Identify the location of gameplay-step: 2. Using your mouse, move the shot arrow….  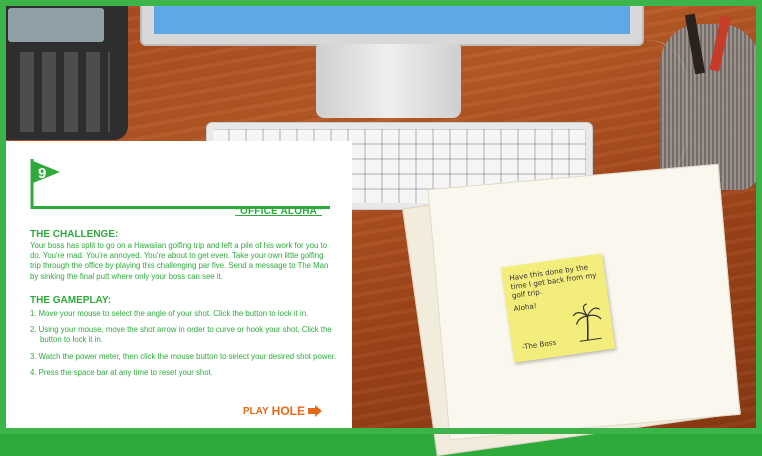
(181, 335).